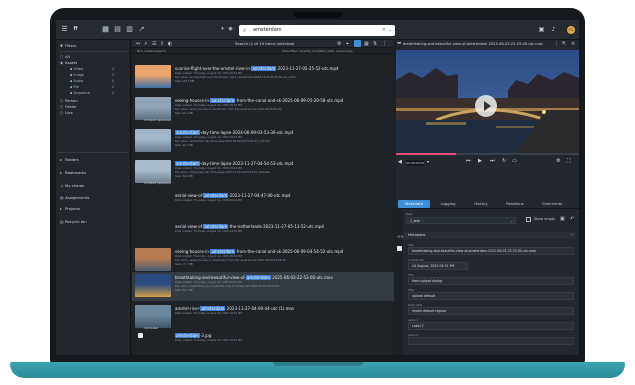 The width and height of the screenshot is (635, 385). I want to click on sort-icon: ⇅, so click(375, 44).